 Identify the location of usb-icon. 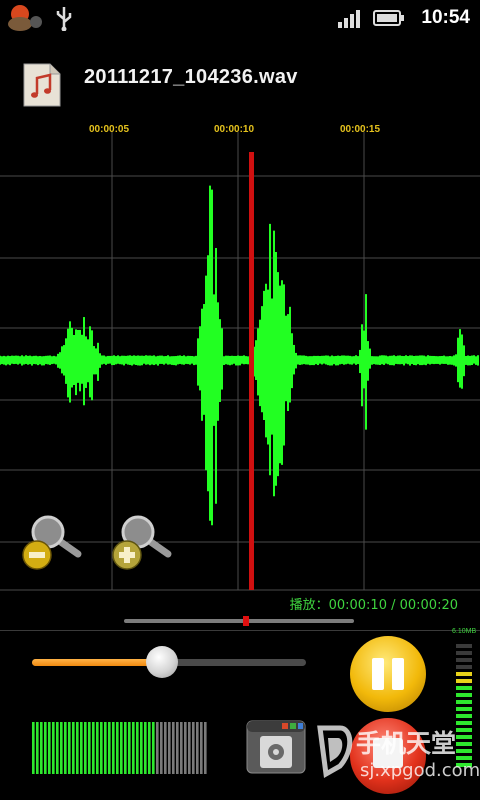
(64, 19).